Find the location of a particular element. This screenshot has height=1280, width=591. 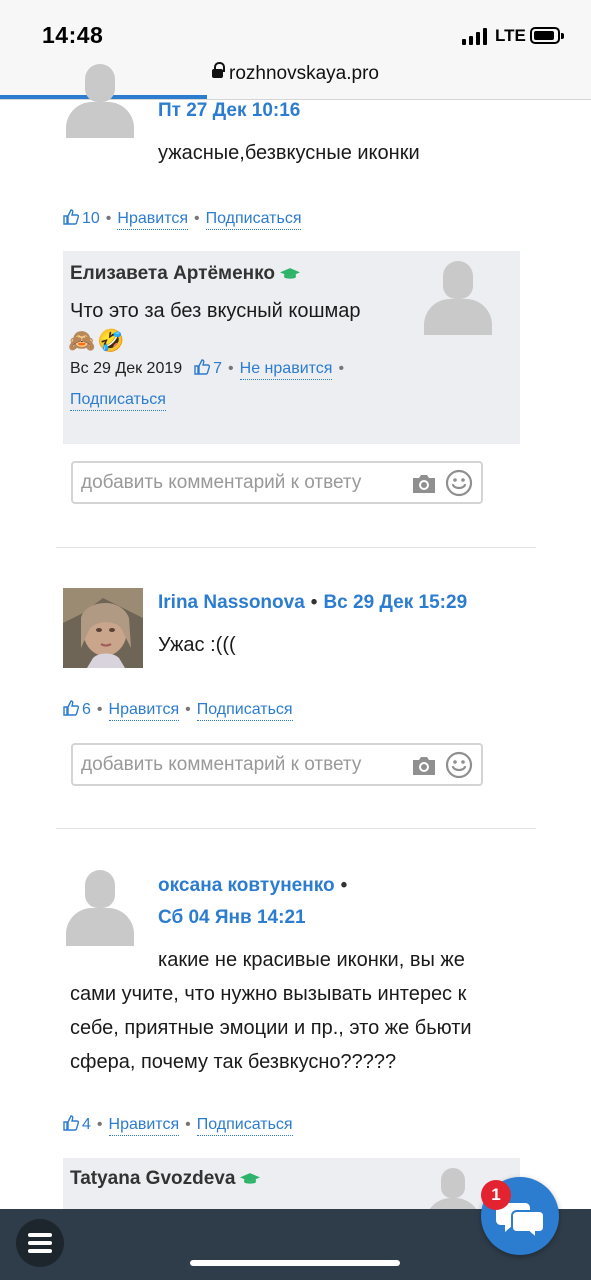

comment-header: оксана ковтуненко • is located at coordinates (253, 885).